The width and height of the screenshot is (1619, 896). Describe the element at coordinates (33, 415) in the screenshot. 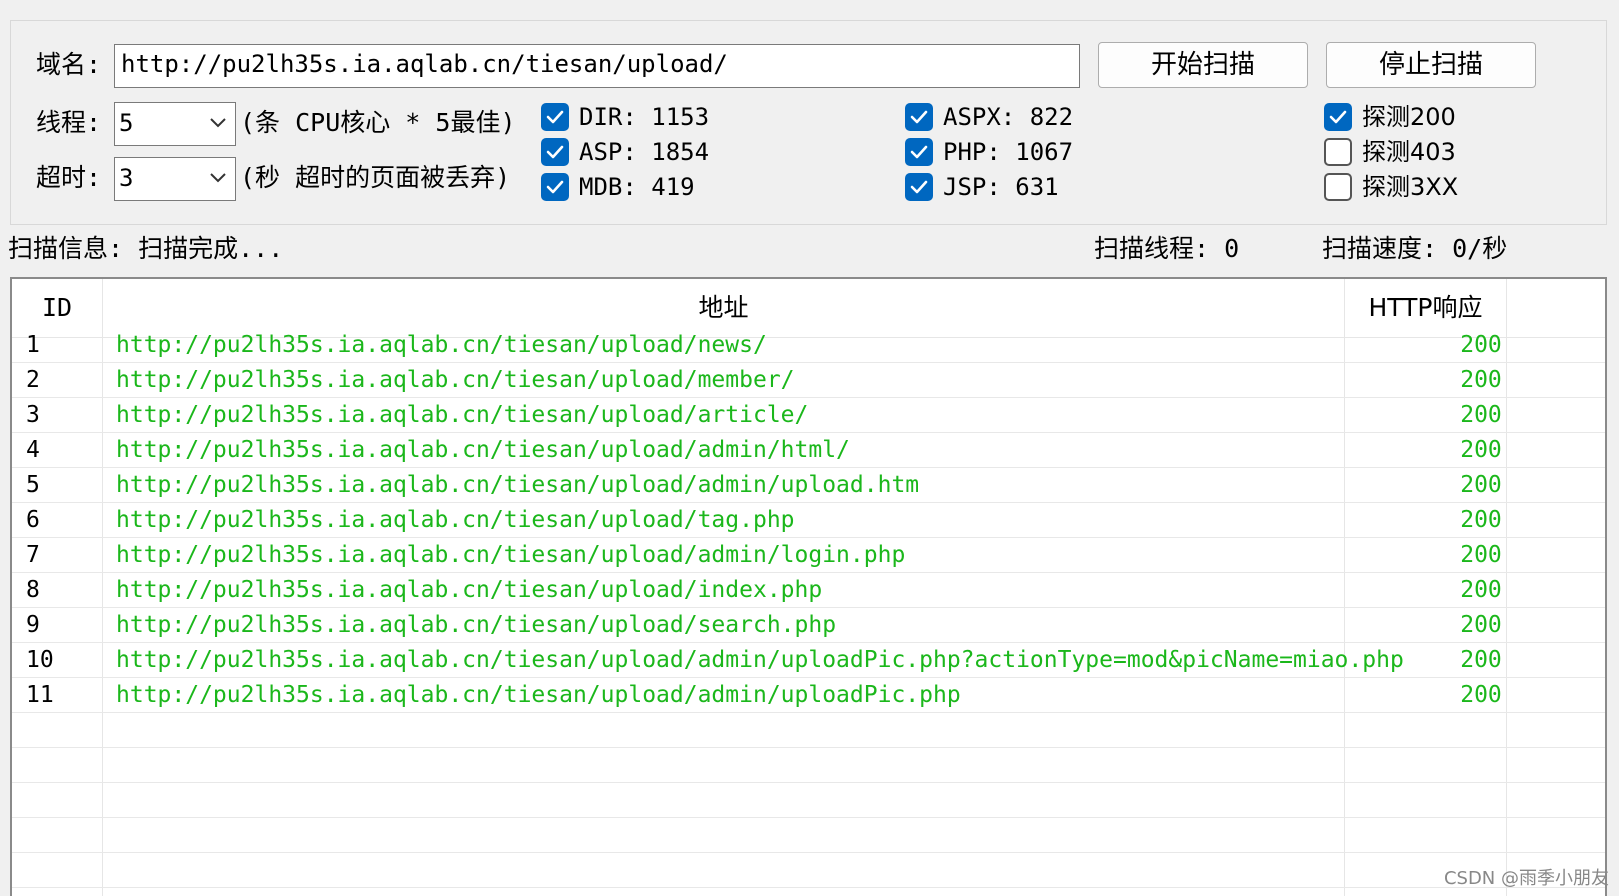

I see `row-id: 3` at that location.